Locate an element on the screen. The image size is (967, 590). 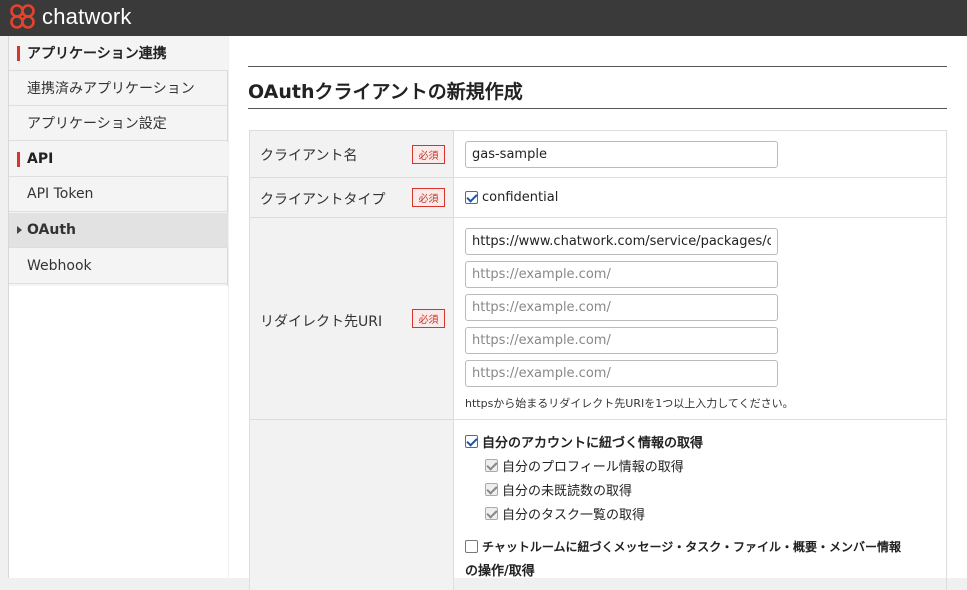
confidential-option: confidential is located at coordinates (511, 197).